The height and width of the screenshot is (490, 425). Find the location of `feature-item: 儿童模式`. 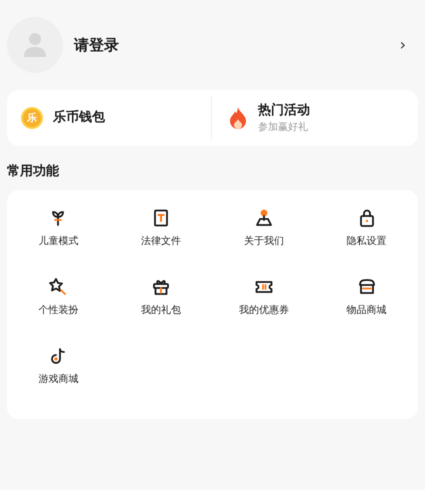

feature-item: 儿童模式 is located at coordinates (58, 238).